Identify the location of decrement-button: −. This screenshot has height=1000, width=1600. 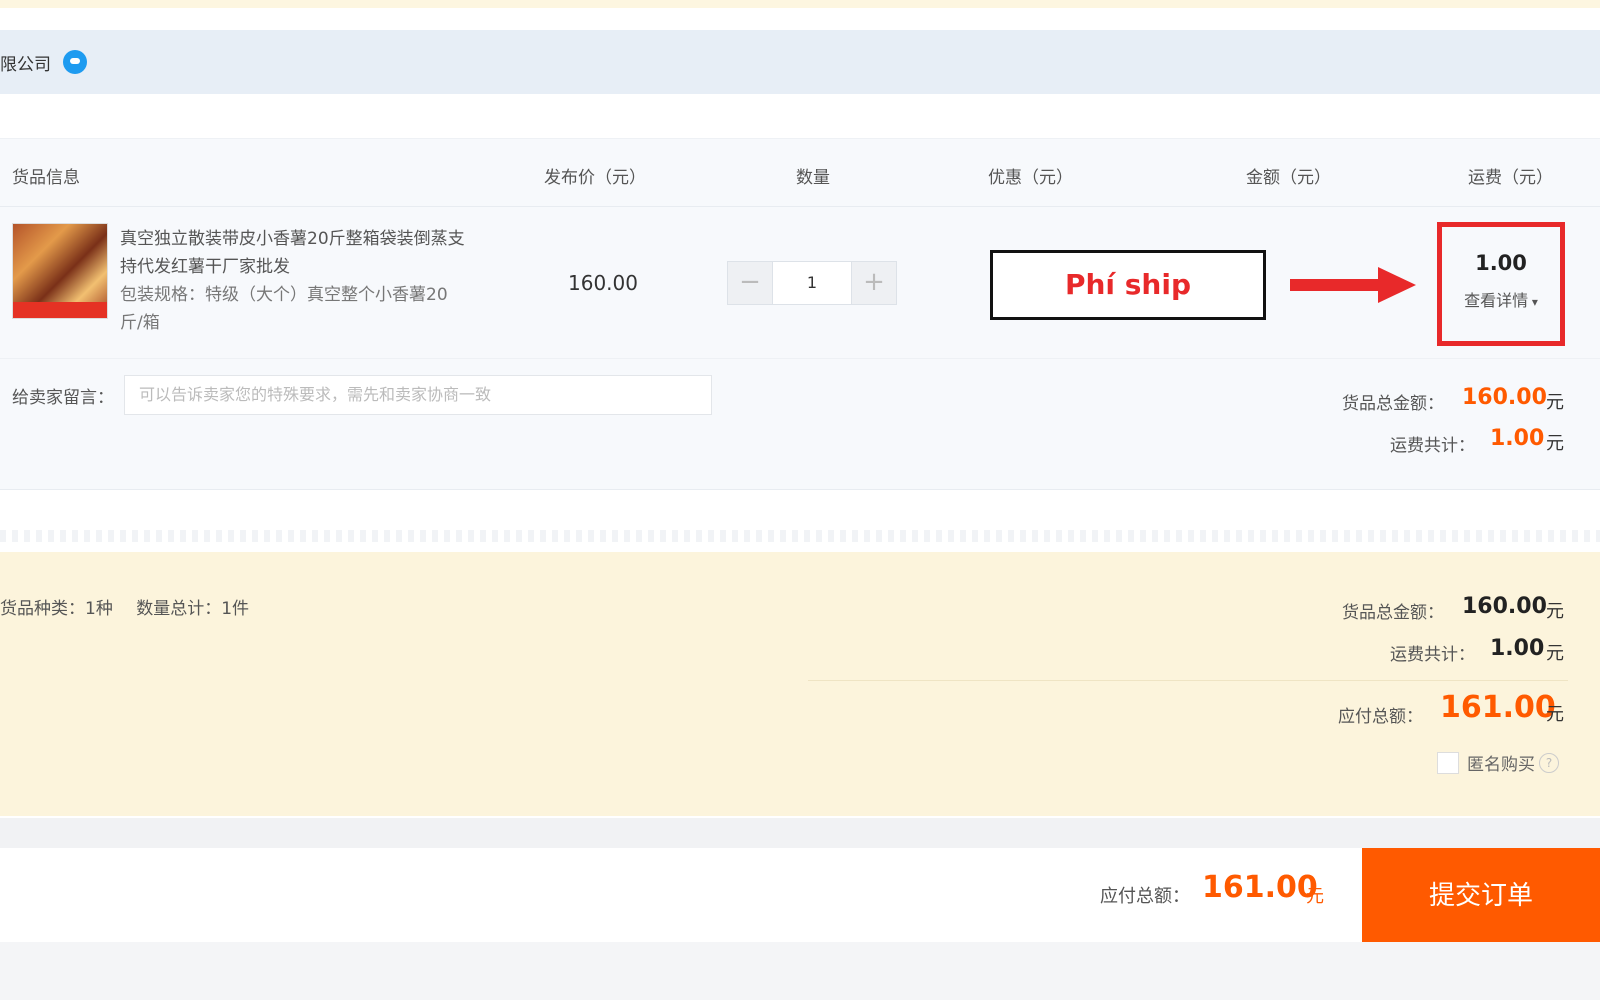
(750, 283).